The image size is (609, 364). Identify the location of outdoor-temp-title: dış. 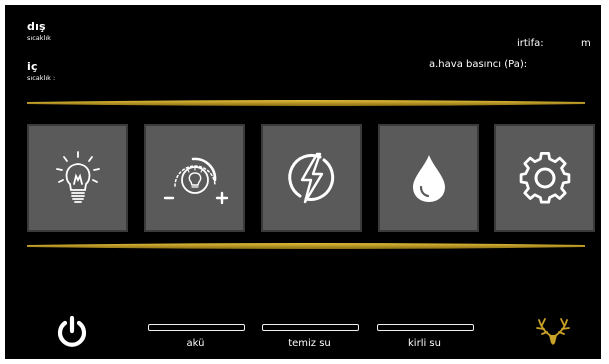
(36, 26).